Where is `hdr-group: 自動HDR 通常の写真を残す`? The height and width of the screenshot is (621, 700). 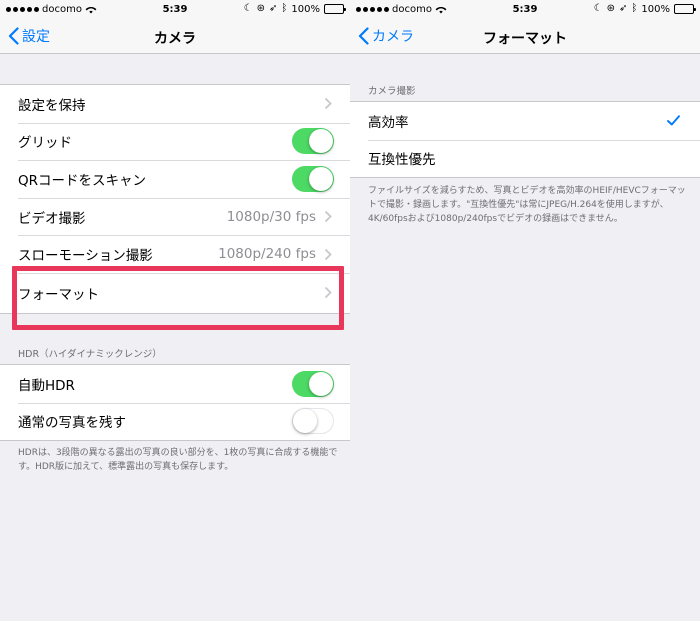
hdr-group: 自動HDR 通常の写真を残す is located at coordinates (175, 403).